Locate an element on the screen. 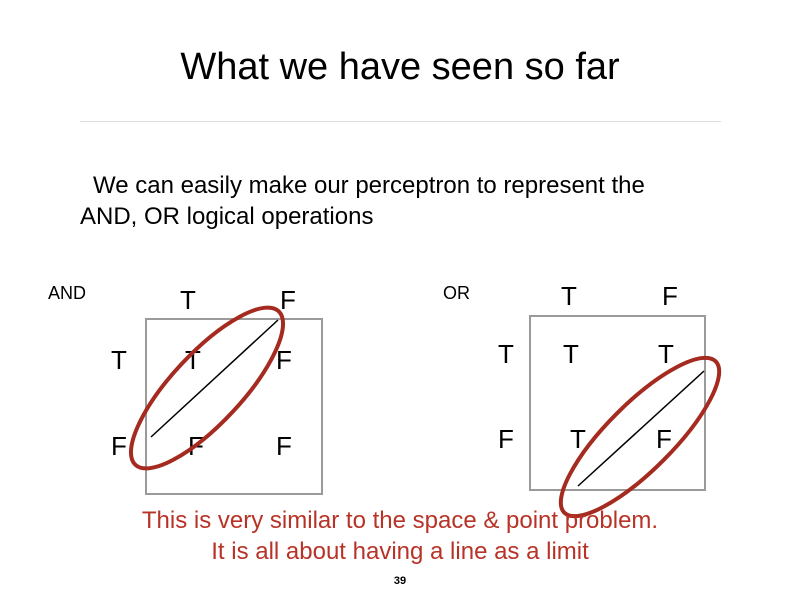 This screenshot has width=800, height=600. page-number: 39 is located at coordinates (400, 581).